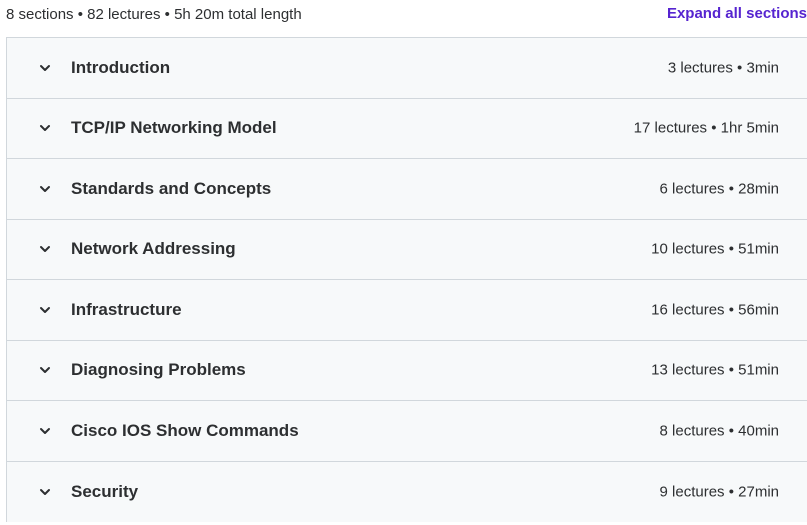 This screenshot has height=525, width=807. Describe the element at coordinates (153, 249) in the screenshot. I see `section-title: Network Addressing` at that location.